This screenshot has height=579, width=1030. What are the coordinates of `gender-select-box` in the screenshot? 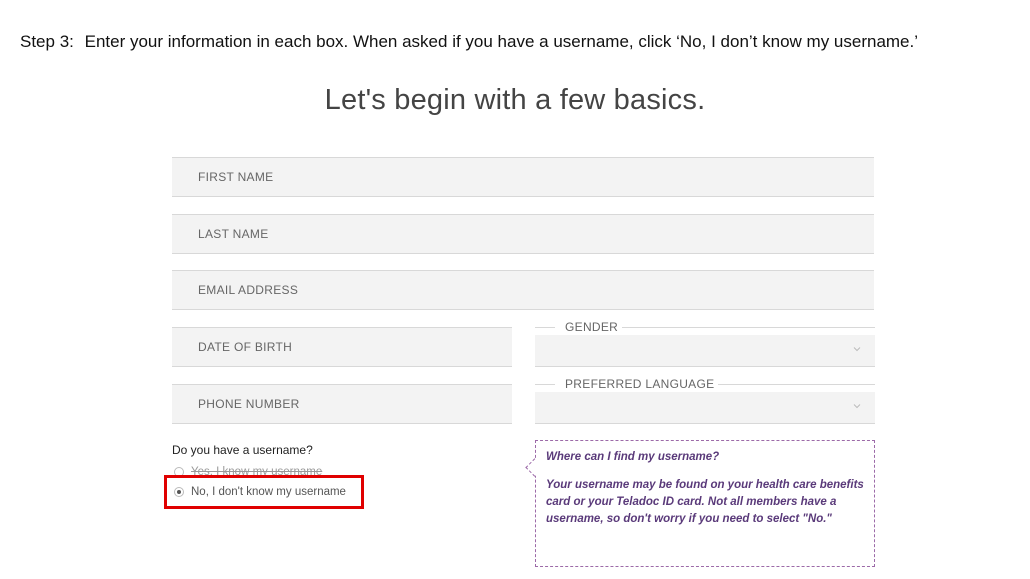 It's located at (705, 351).